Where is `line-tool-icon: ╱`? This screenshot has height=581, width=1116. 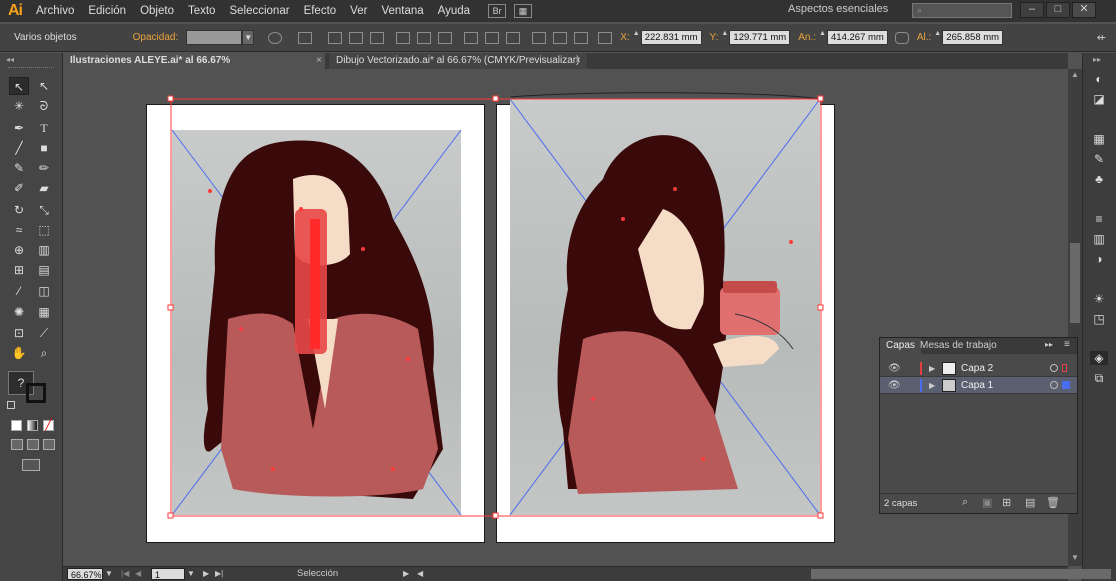
line-tool-icon: ╱ is located at coordinates (19, 148).